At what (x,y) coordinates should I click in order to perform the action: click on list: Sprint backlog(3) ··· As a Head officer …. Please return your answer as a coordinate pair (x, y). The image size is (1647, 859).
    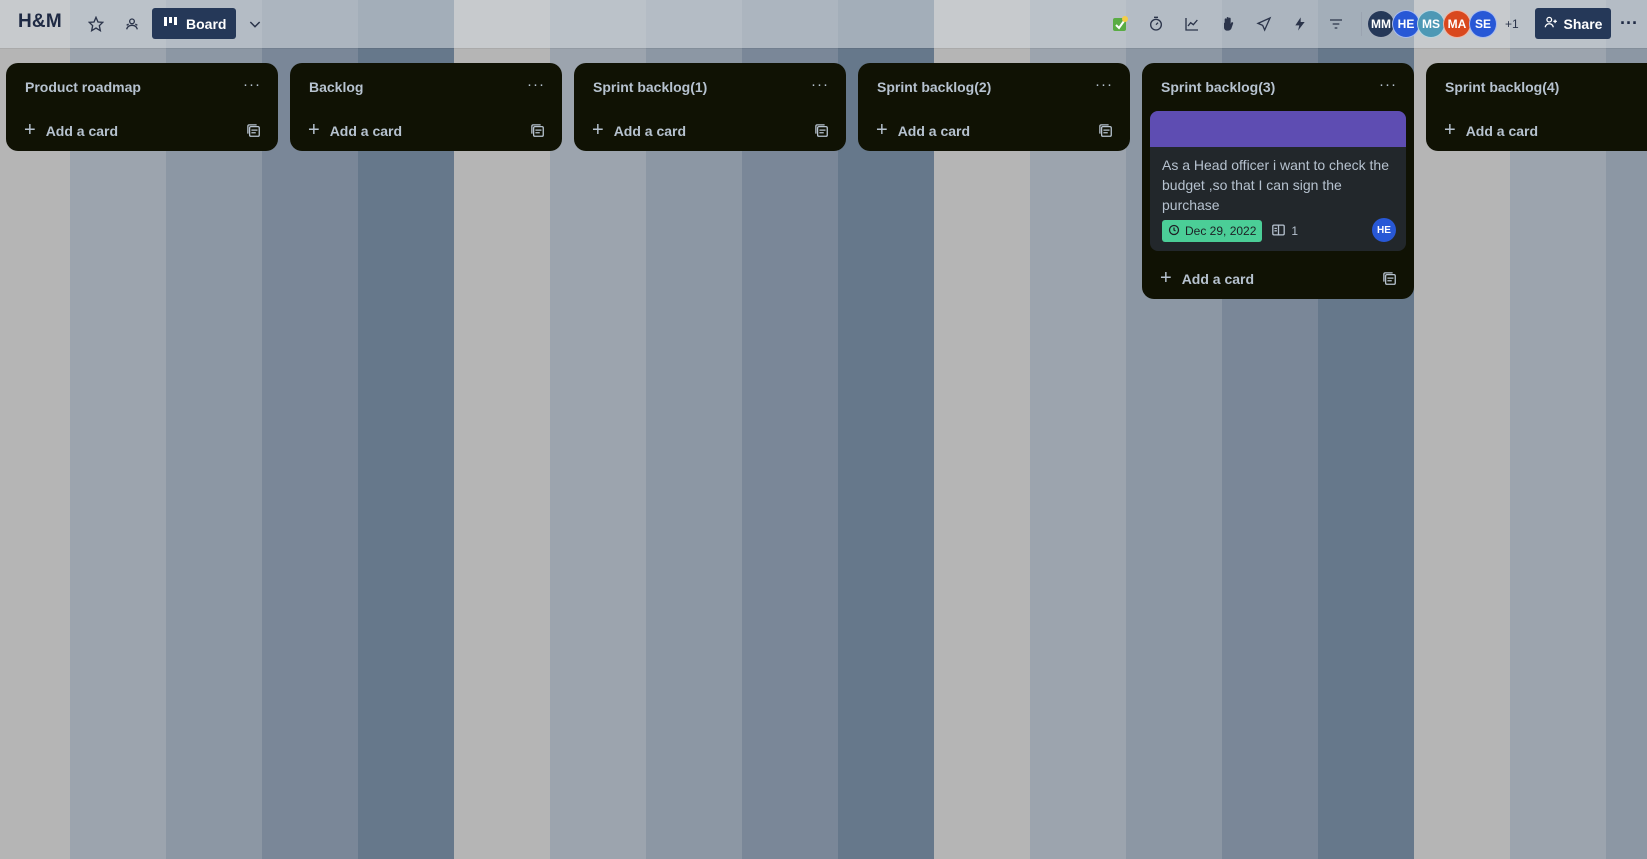
    Looking at the image, I should click on (1278, 181).